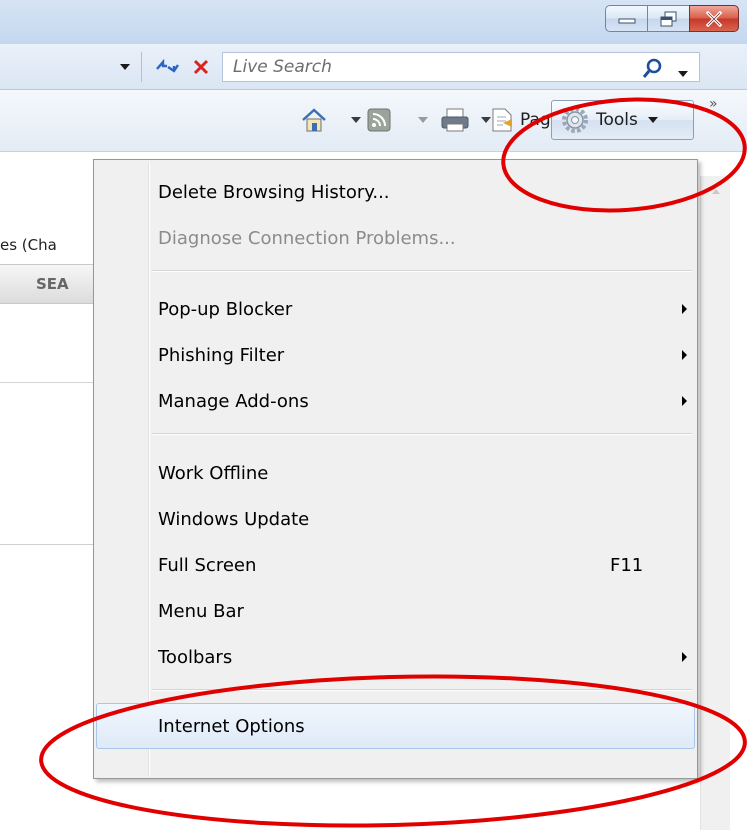  I want to click on menu-item-manage-add-ons: Manage Add-ons, so click(395, 401).